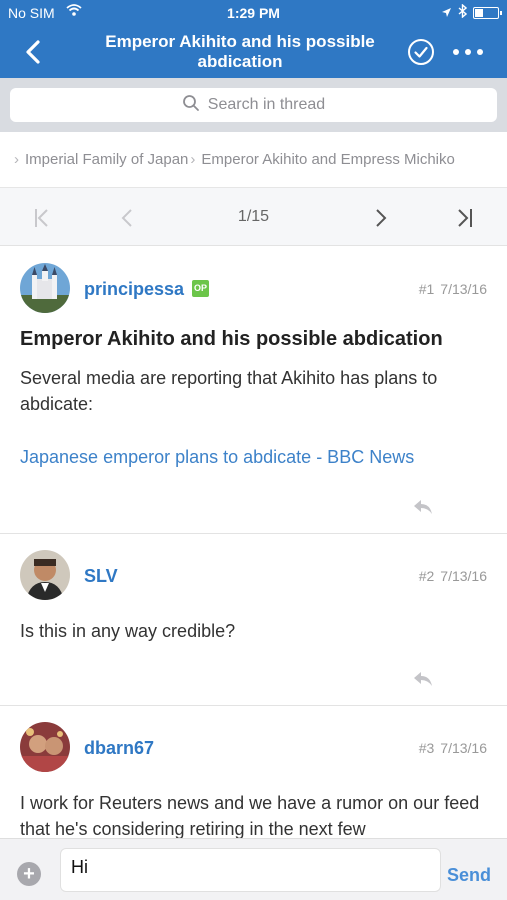 Image resolution: width=507 pixels, height=900 pixels. I want to click on reply-composer: + Hi Send, so click(253, 869).